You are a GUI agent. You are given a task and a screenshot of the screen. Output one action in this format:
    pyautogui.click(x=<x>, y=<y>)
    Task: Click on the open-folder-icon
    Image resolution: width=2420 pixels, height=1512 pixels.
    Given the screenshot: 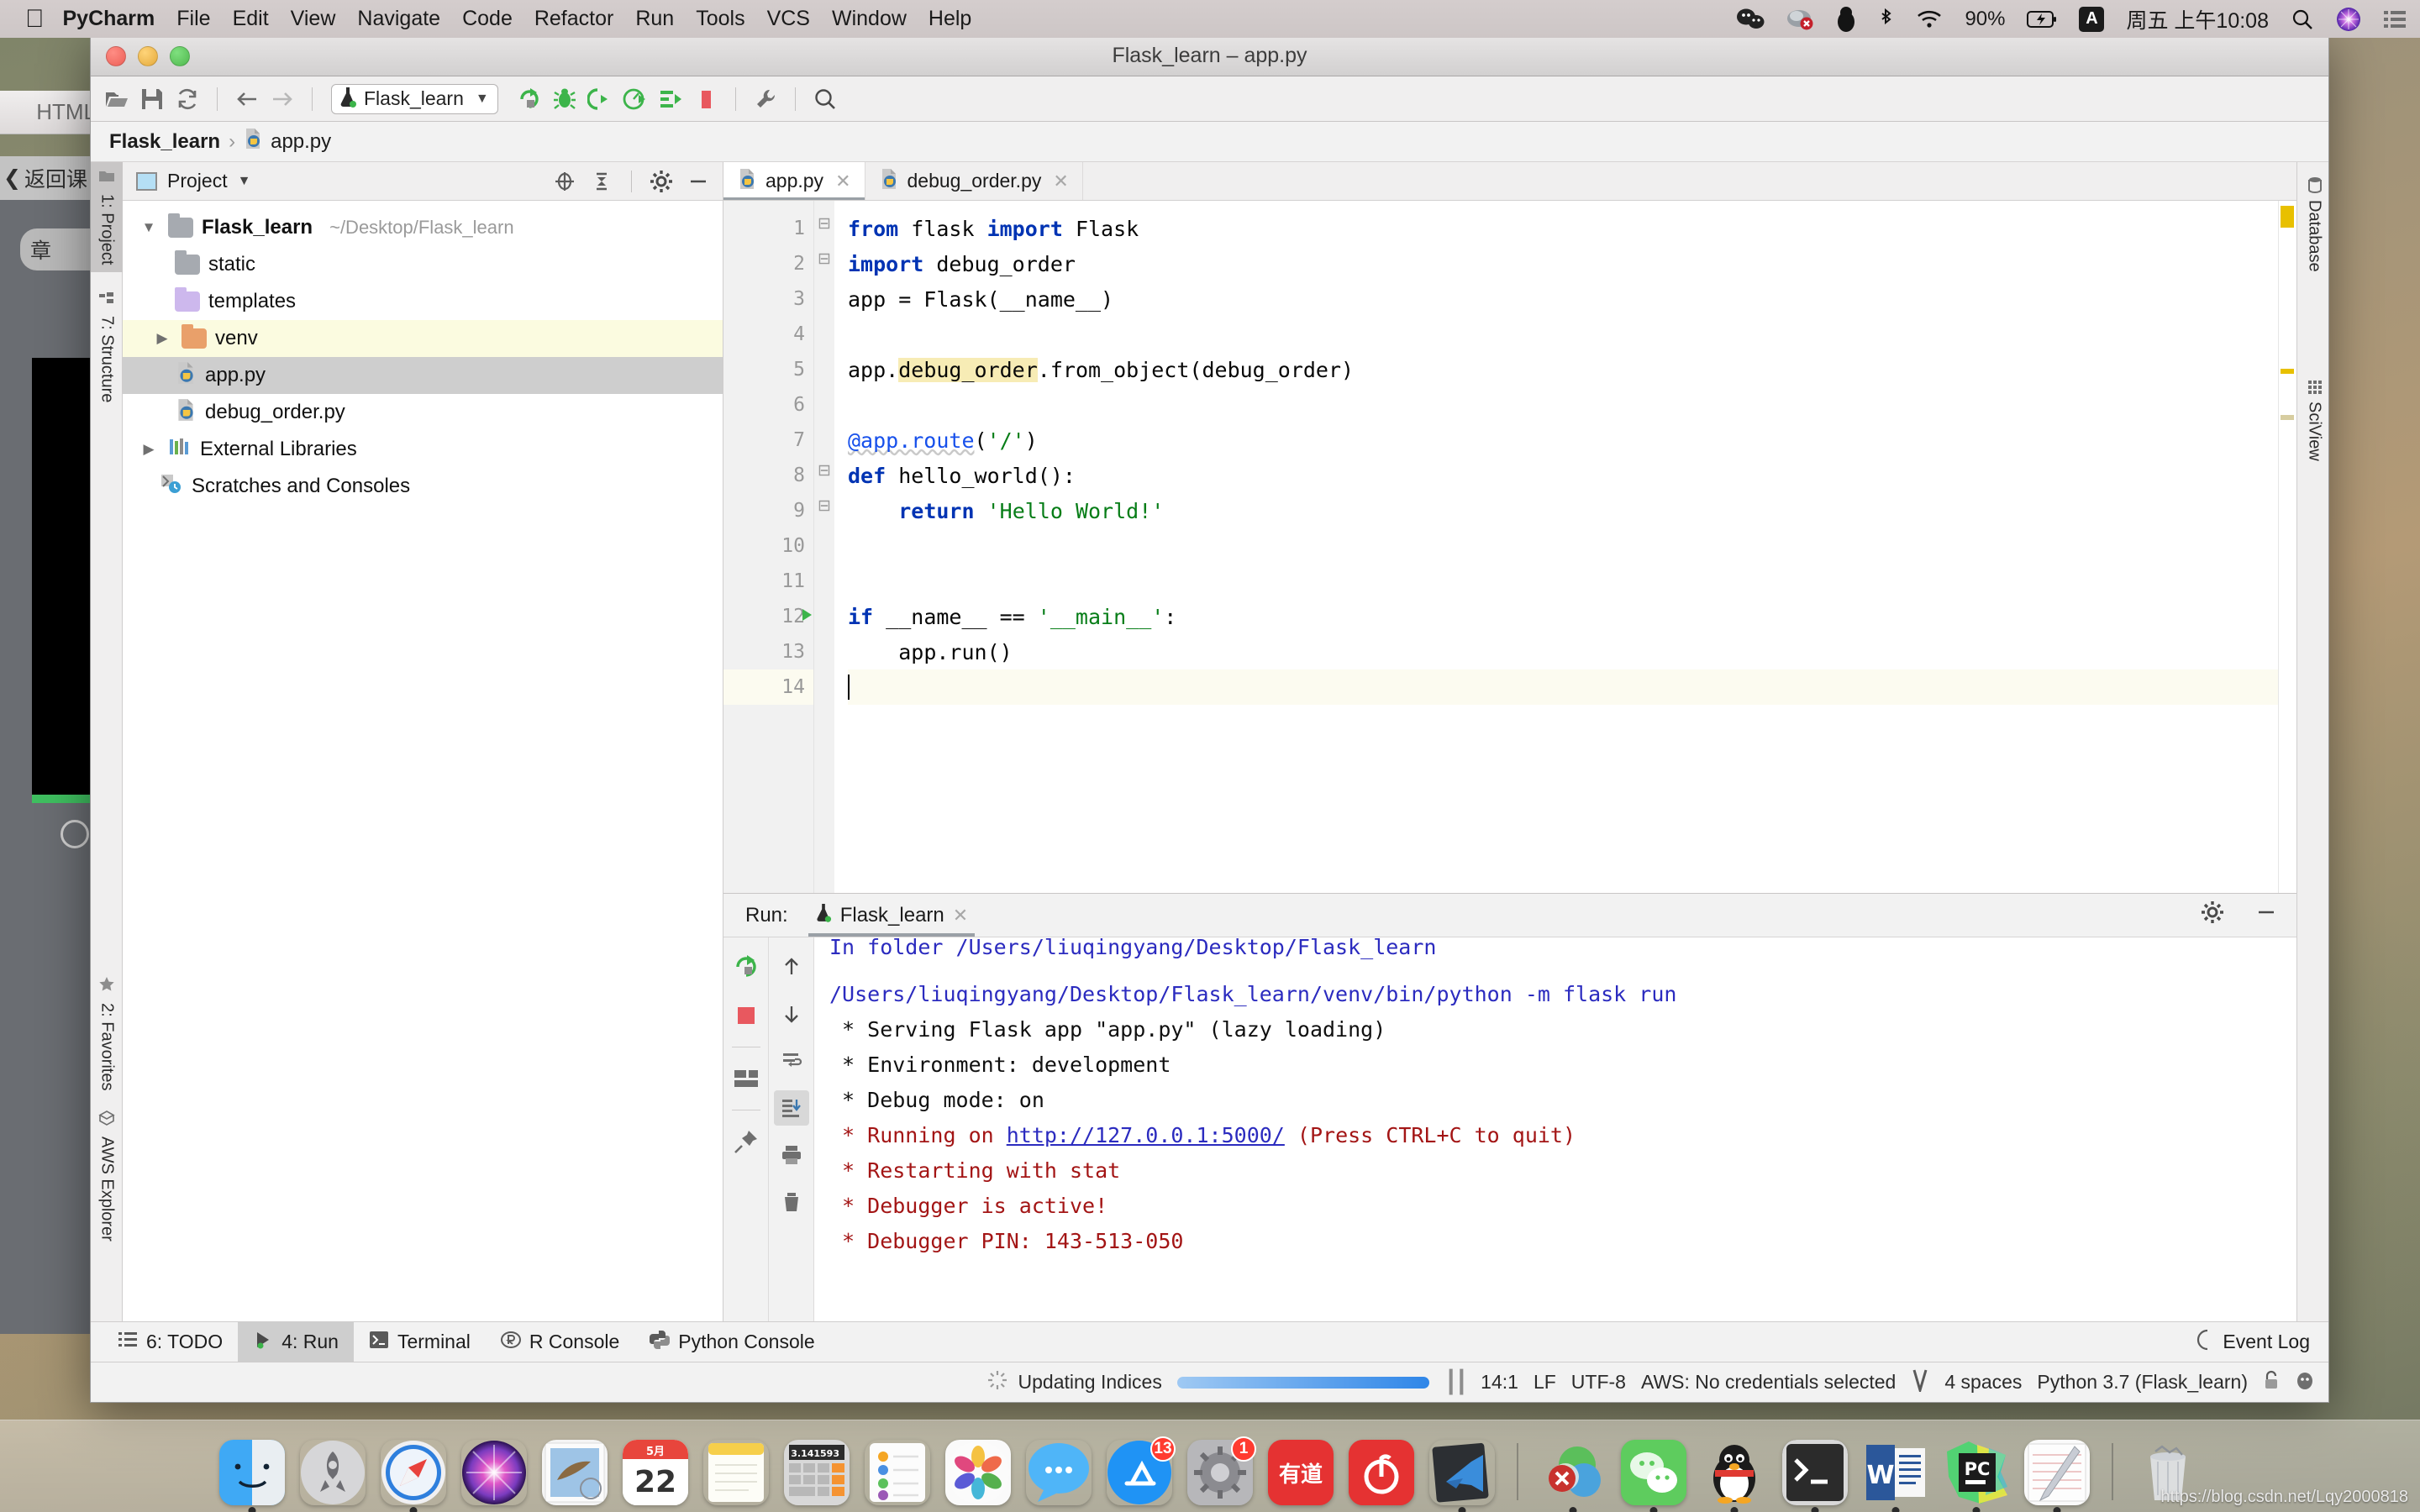 What is the action you would take?
    pyautogui.click(x=117, y=99)
    